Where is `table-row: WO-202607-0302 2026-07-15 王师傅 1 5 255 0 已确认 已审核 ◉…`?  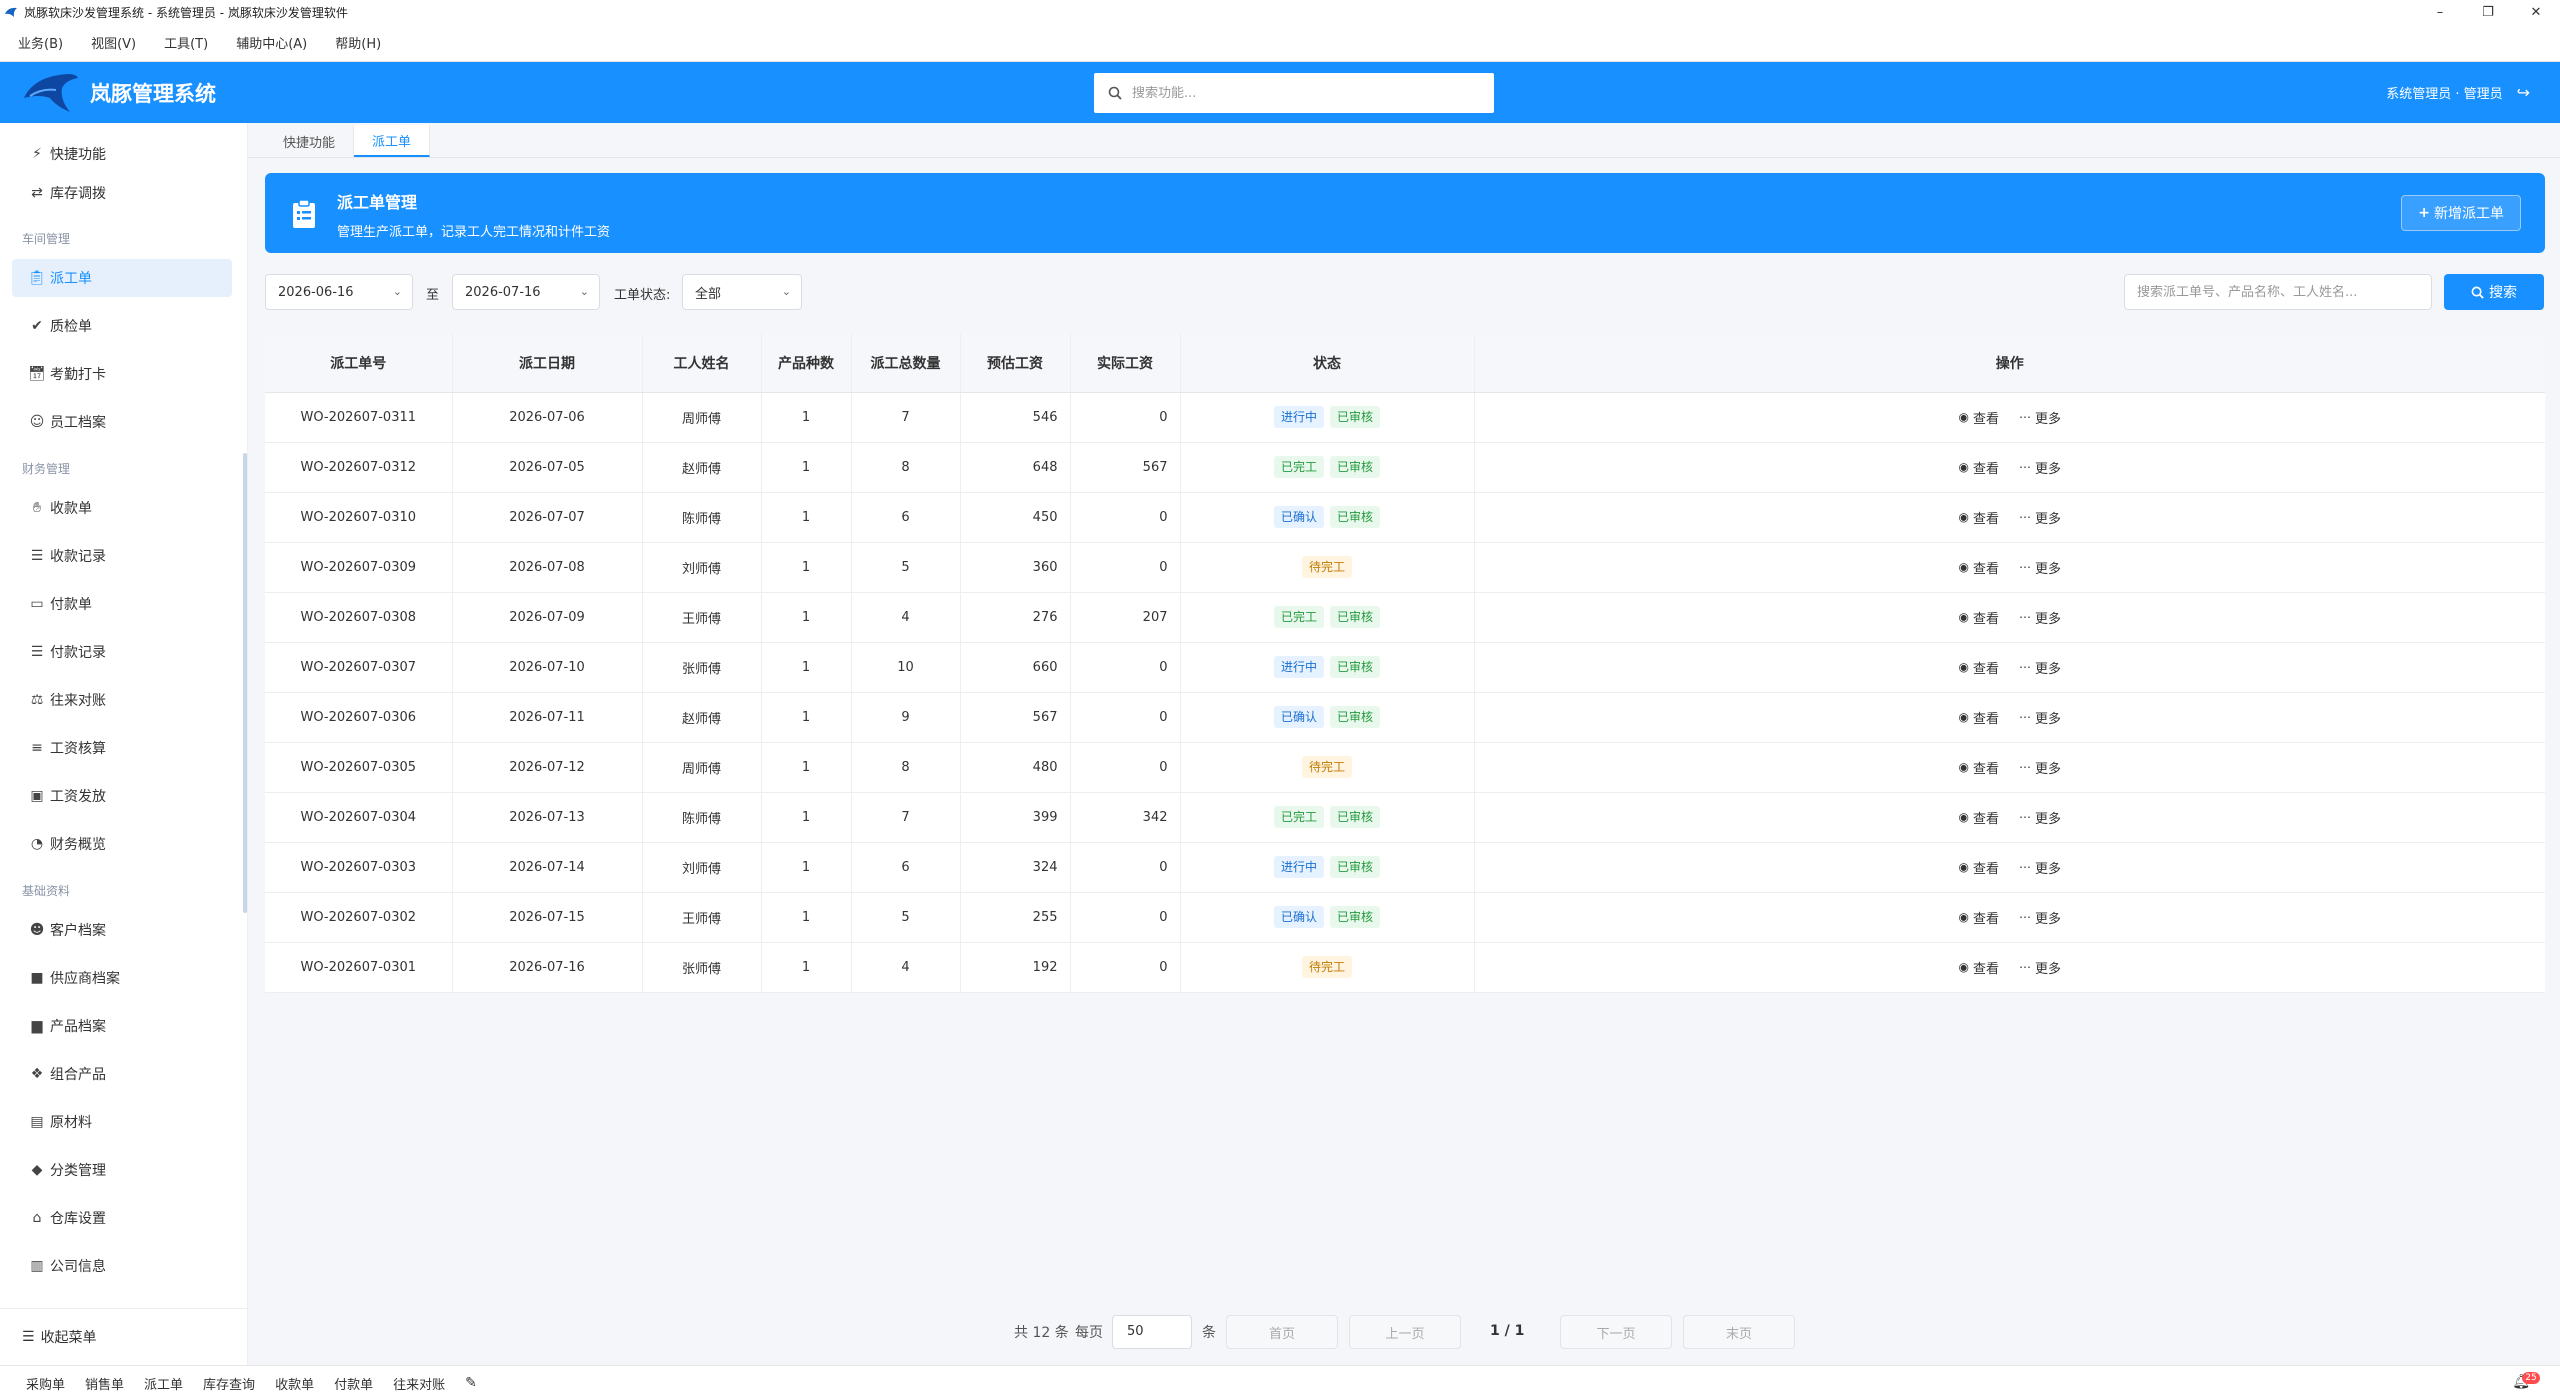
table-row: WO-202607-0302 2026-07-15 王师傅 1 5 255 0 已确认 已审核 ◉… is located at coordinates (1405, 917).